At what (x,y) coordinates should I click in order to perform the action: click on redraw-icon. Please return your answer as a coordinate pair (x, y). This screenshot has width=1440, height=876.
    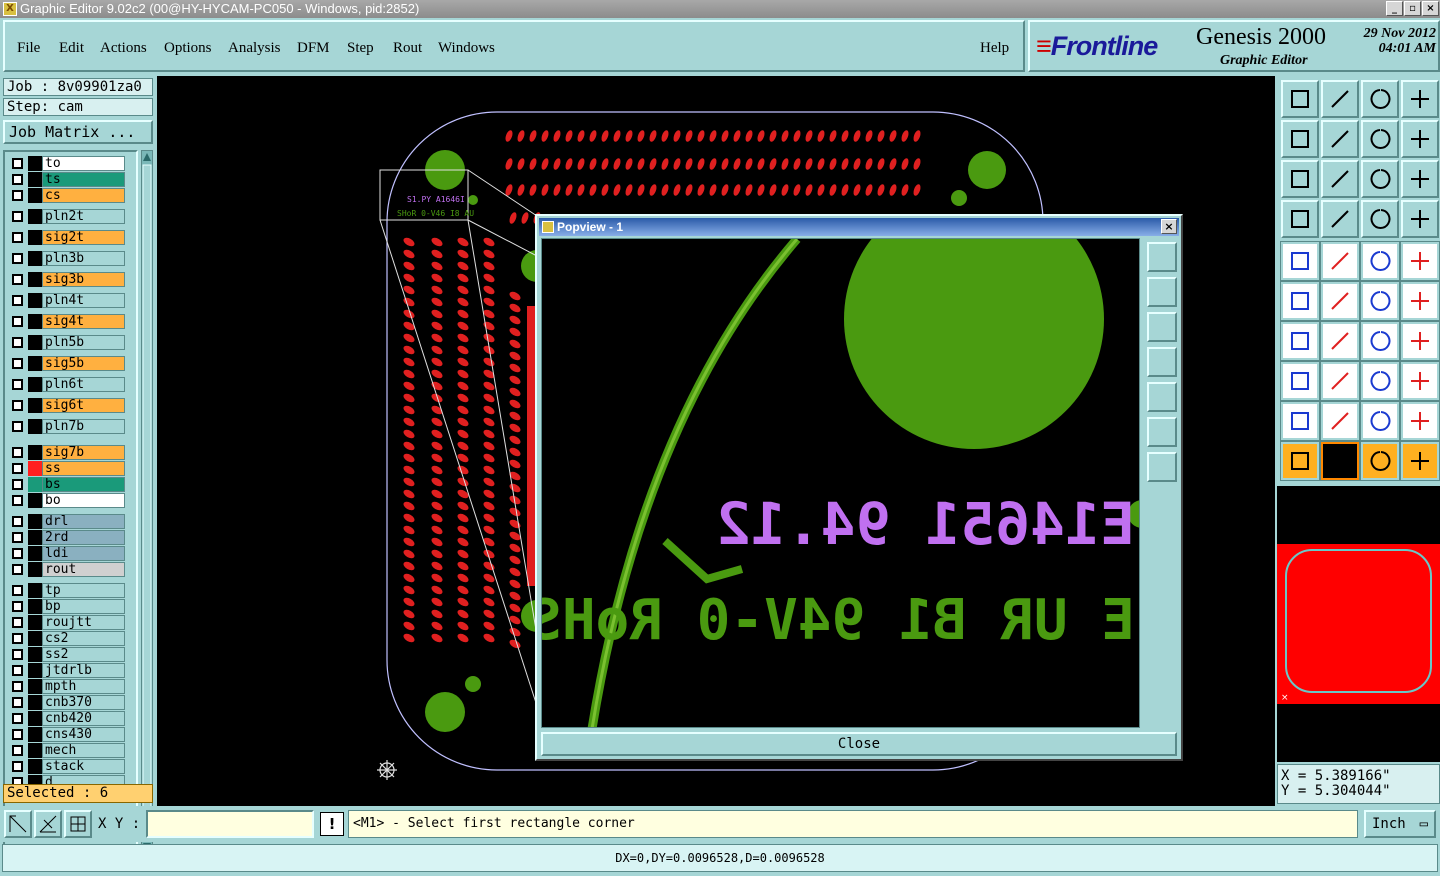
    Looking at the image, I should click on (1420, 139).